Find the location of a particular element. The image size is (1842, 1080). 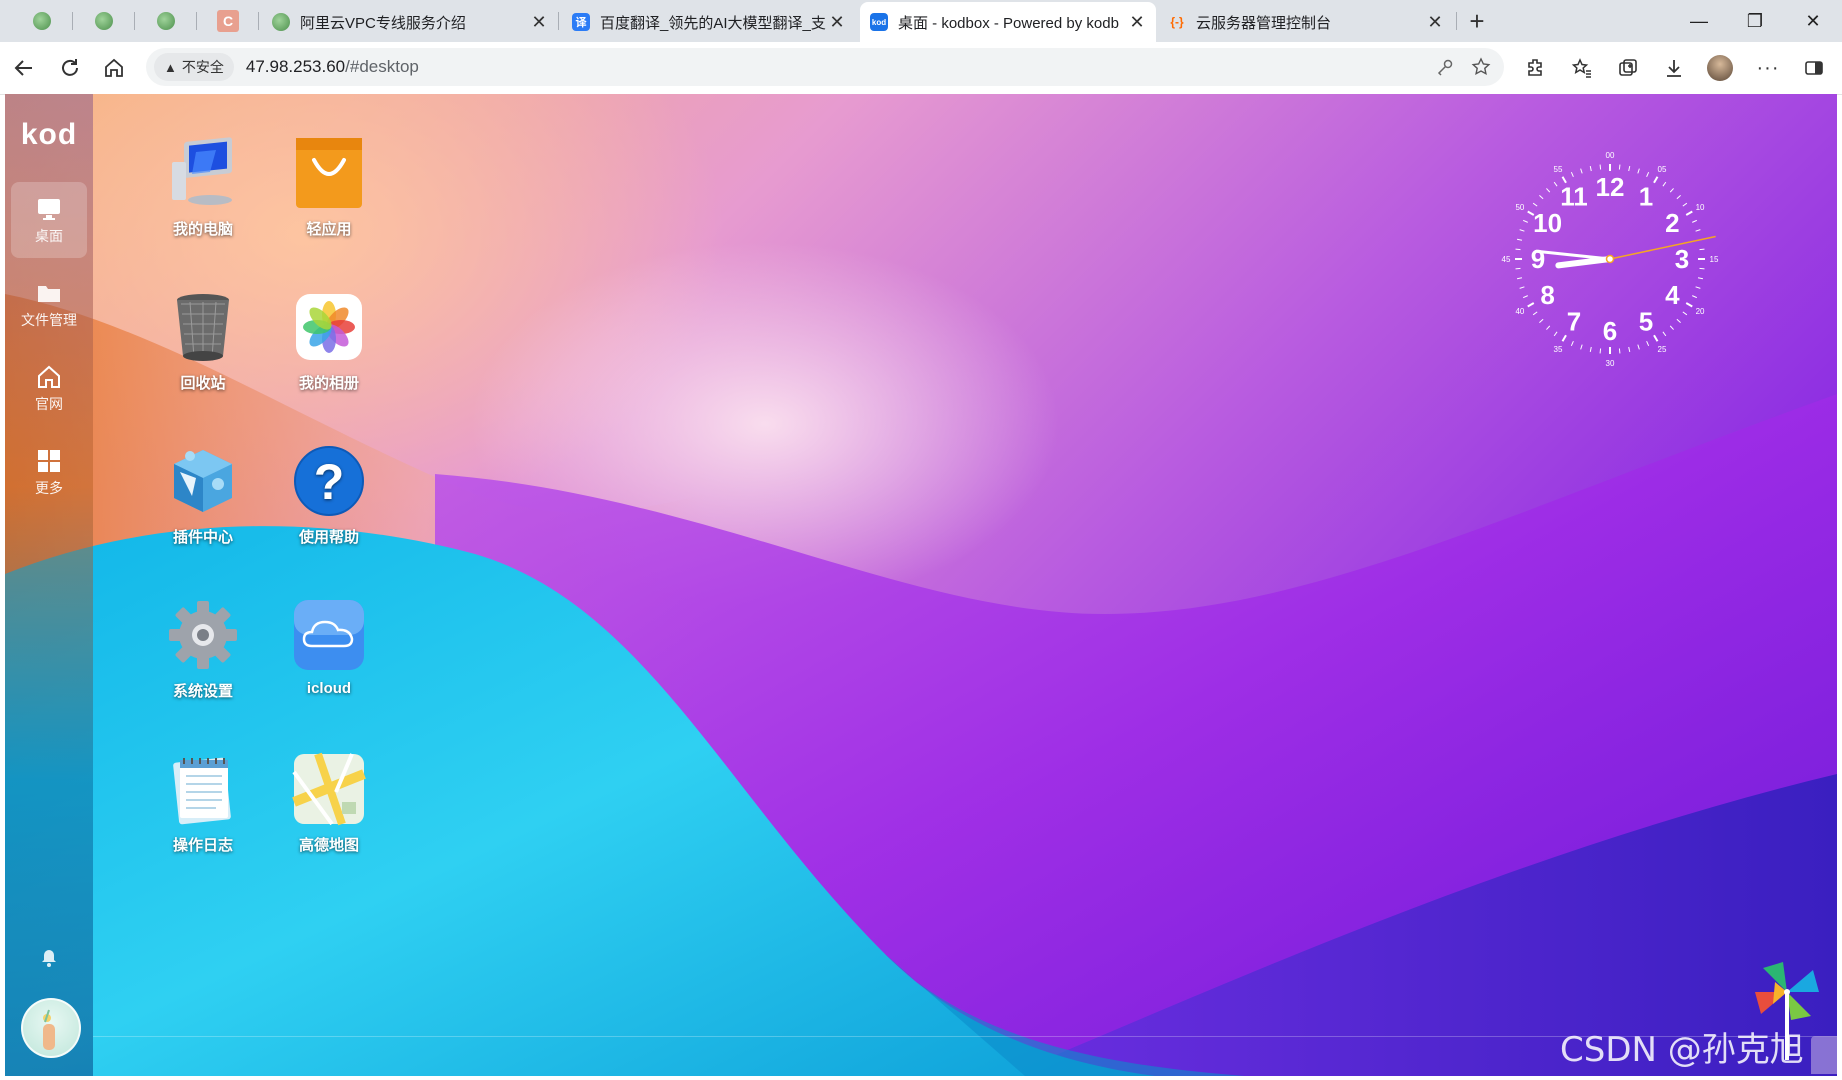

restore-icon: ❐ is located at coordinates (1755, 21).